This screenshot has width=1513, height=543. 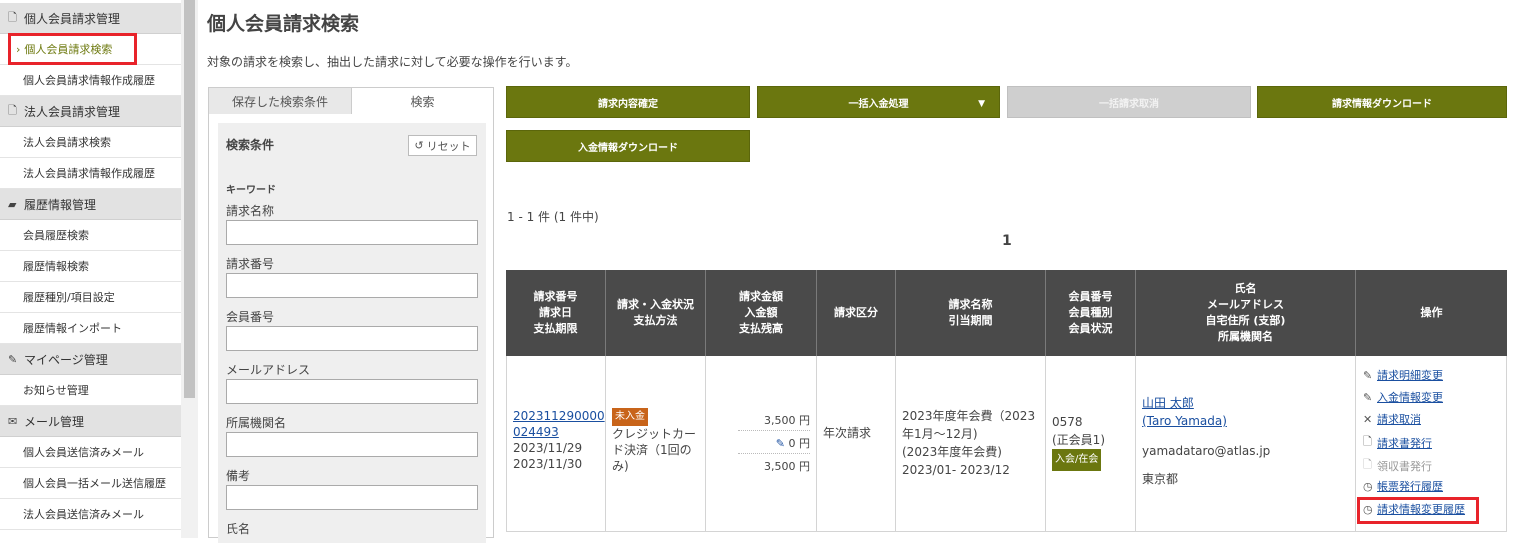 I want to click on x-icon: ✕, so click(x=1368, y=419).